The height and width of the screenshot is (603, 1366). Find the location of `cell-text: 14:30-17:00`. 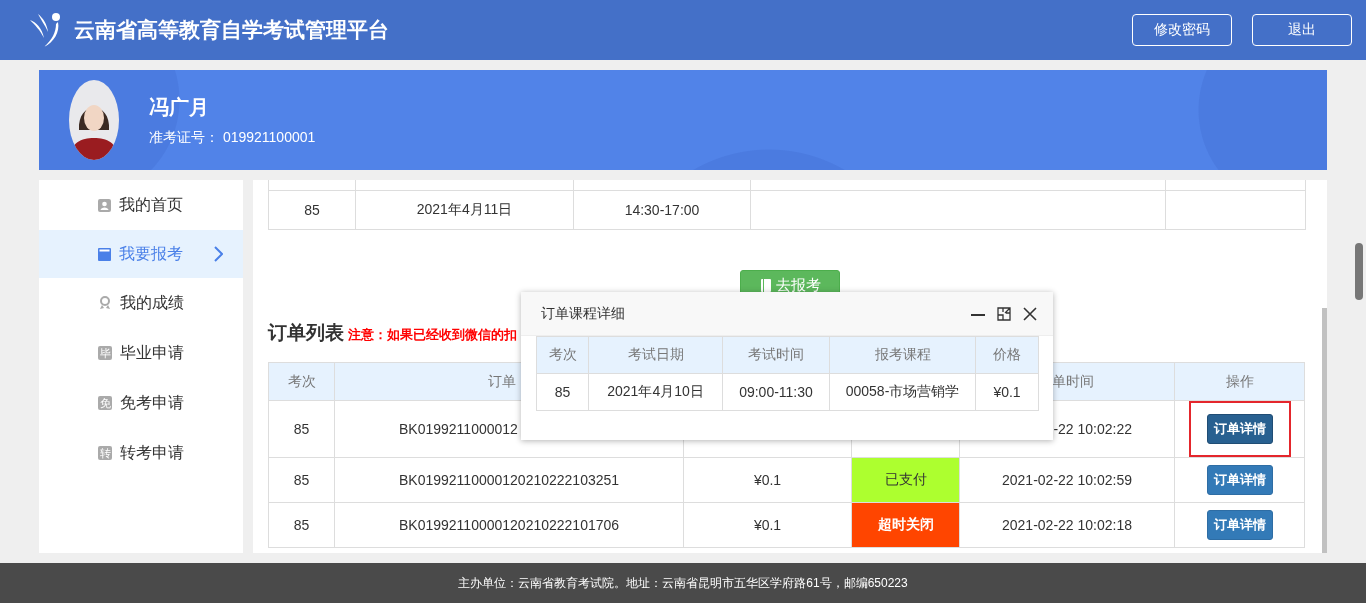

cell-text: 14:30-17:00 is located at coordinates (662, 210).